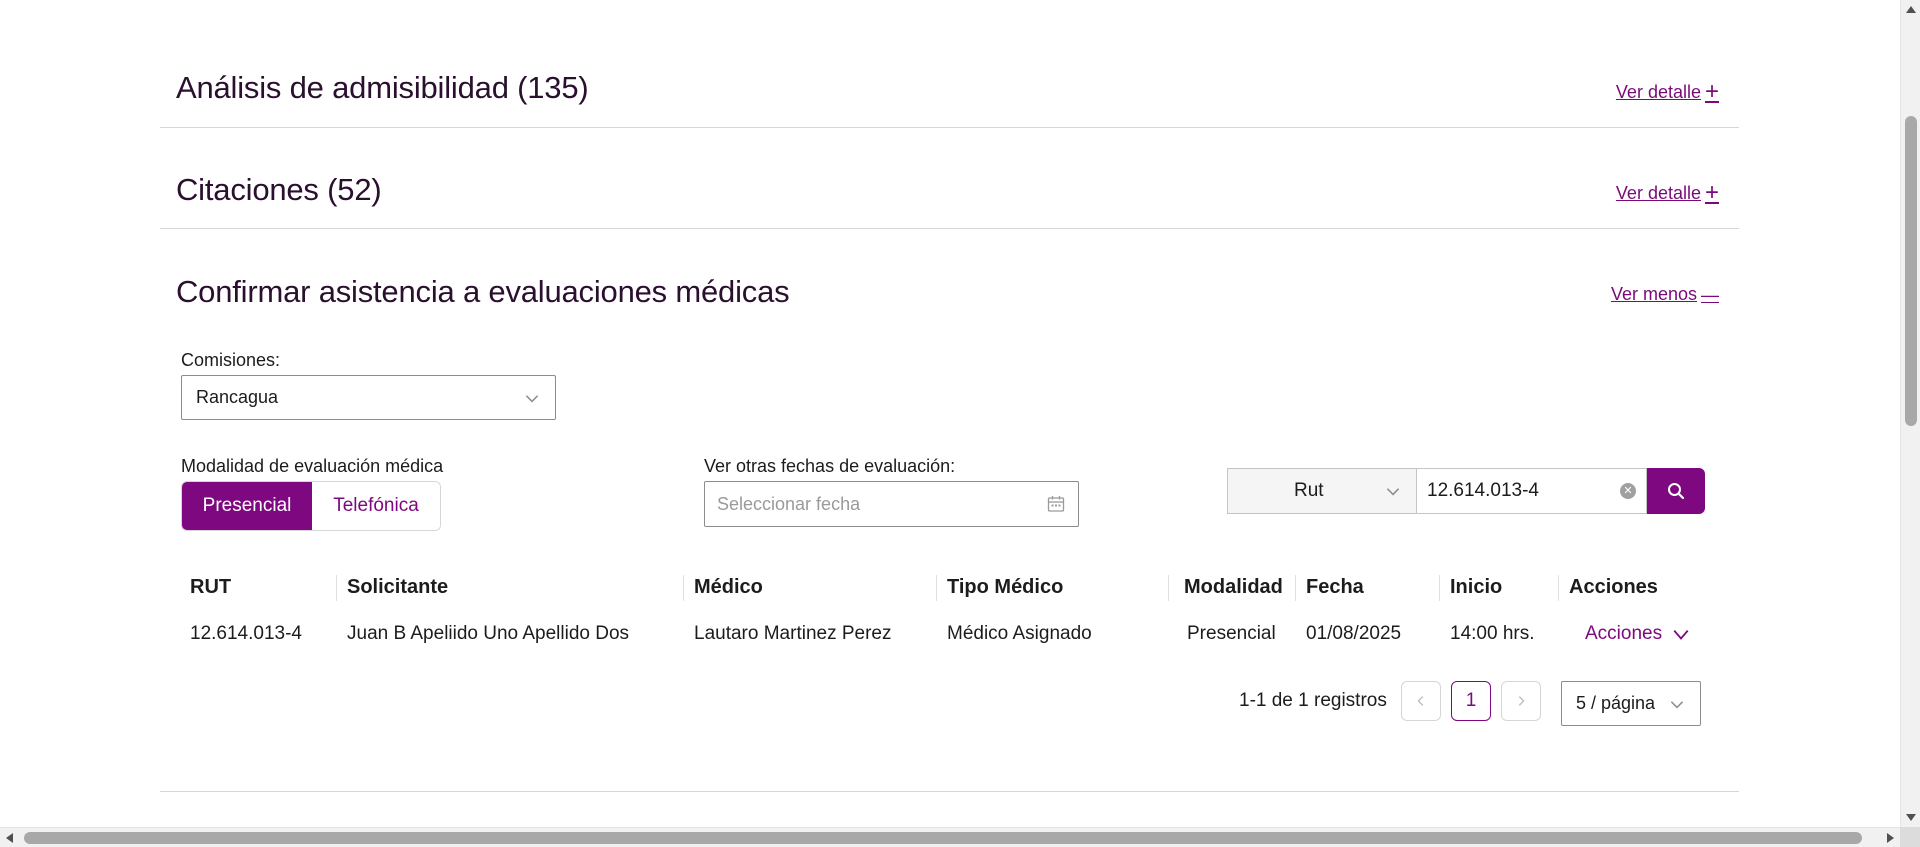 The width and height of the screenshot is (1920, 847). Describe the element at coordinates (9, 838) in the screenshot. I see `scroll-left-icon` at that location.